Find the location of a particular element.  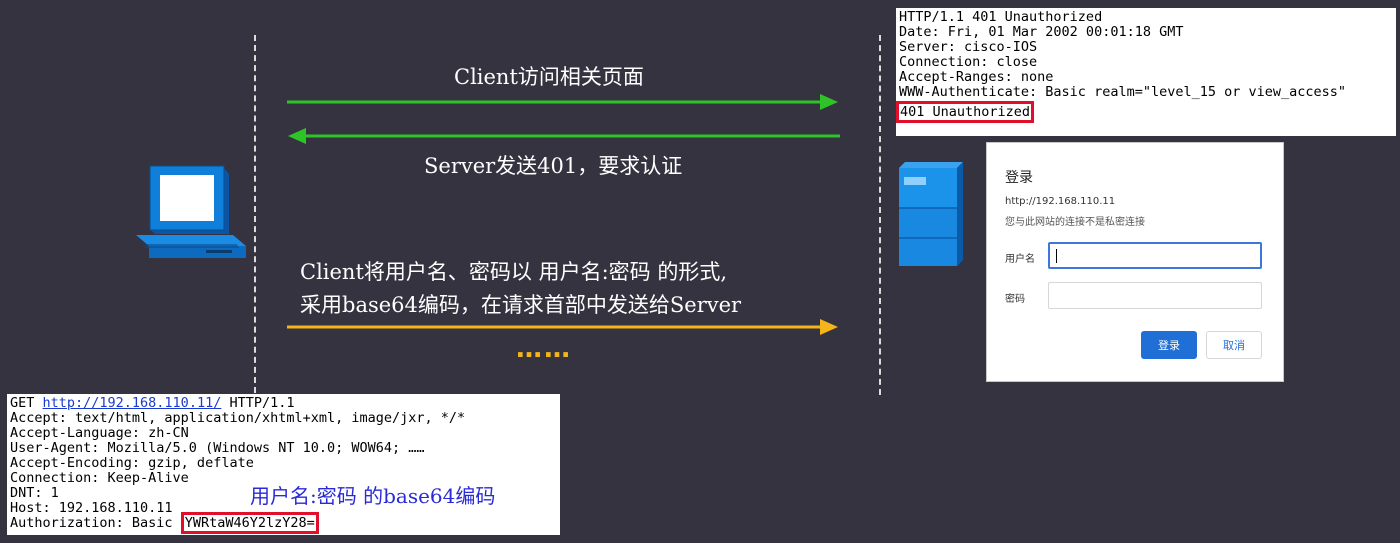

request-auth-line: Authorization: Basic YWRtaW46Y2lzY28= is located at coordinates (283, 523).